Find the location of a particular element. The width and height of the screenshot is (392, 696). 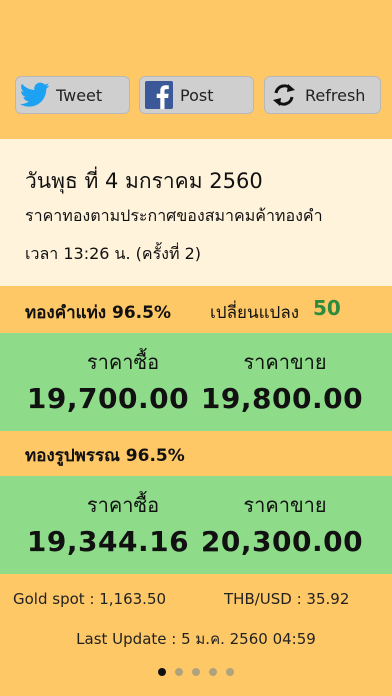

gold-ornament-sell-price: 20,300.00 is located at coordinates (282, 541).